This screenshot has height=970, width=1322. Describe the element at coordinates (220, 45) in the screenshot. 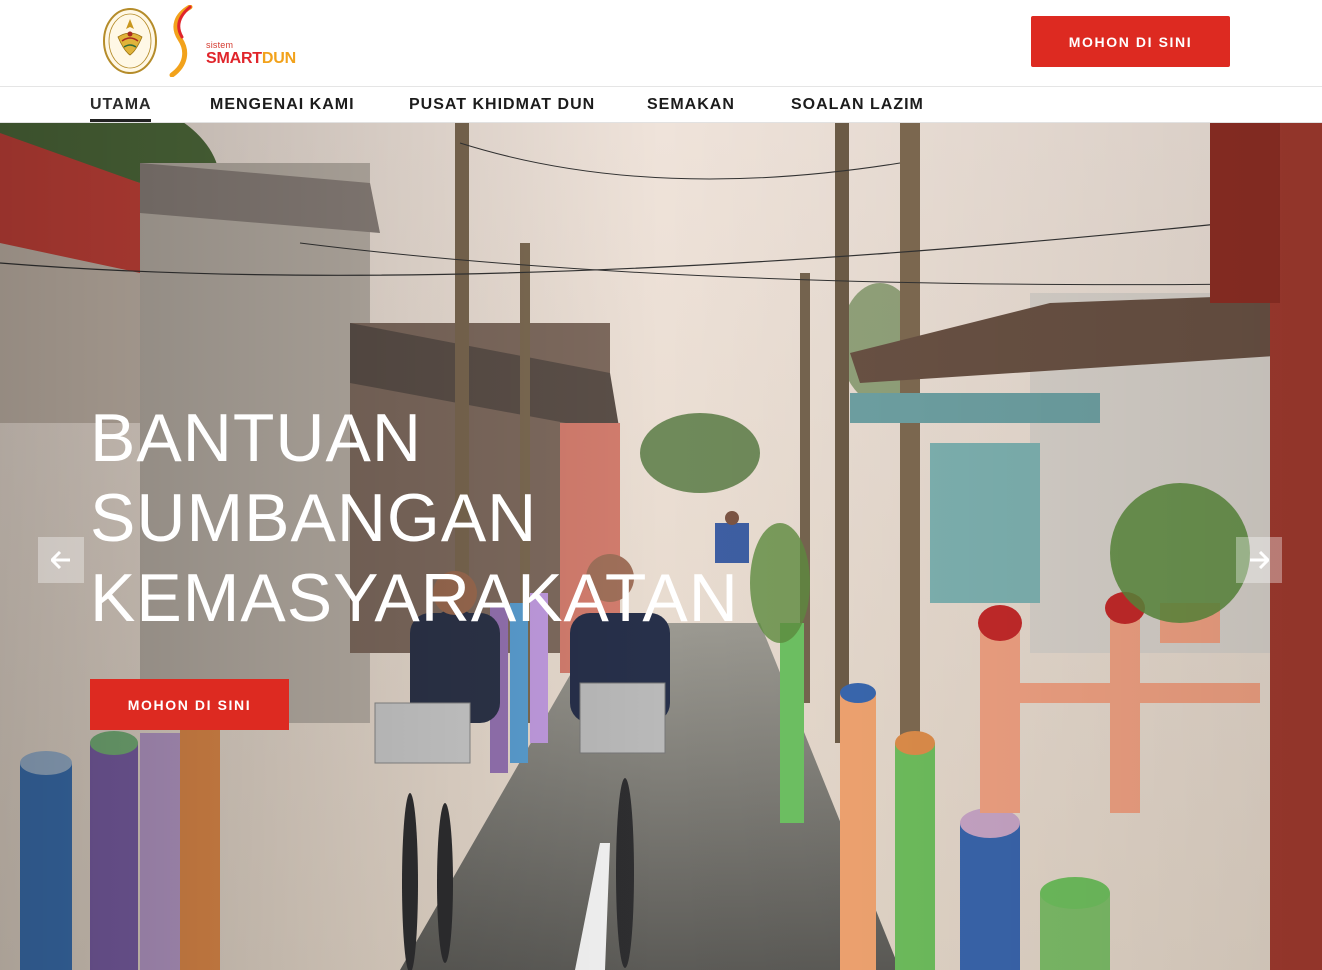

I see `brand-sistem-text: sistem` at that location.